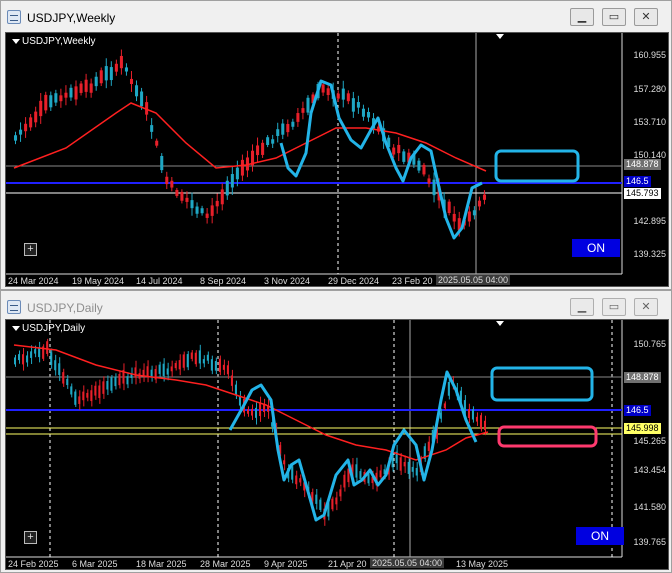 The height and width of the screenshot is (573, 672). Describe the element at coordinates (161, 564) in the screenshot. I see `time-tick: 18 Mar 2025` at that location.